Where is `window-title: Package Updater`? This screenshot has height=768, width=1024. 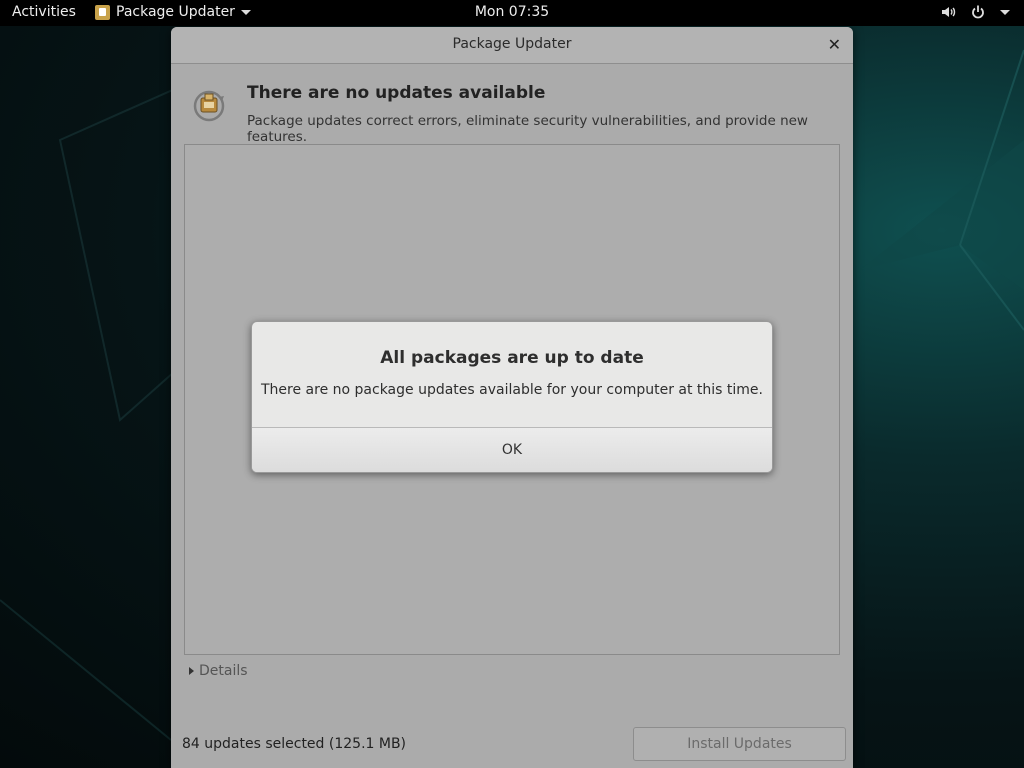 window-title: Package Updater is located at coordinates (512, 44).